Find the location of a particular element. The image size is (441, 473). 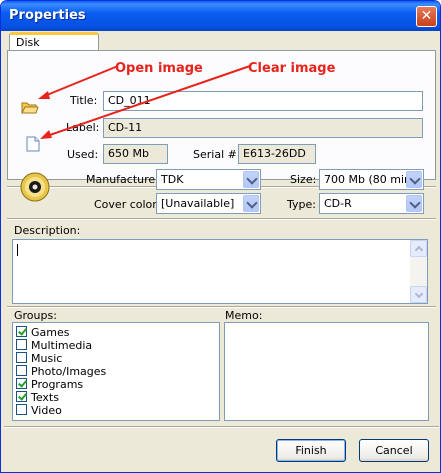

size-value: 700 Mb (80 min) is located at coordinates (370, 179).